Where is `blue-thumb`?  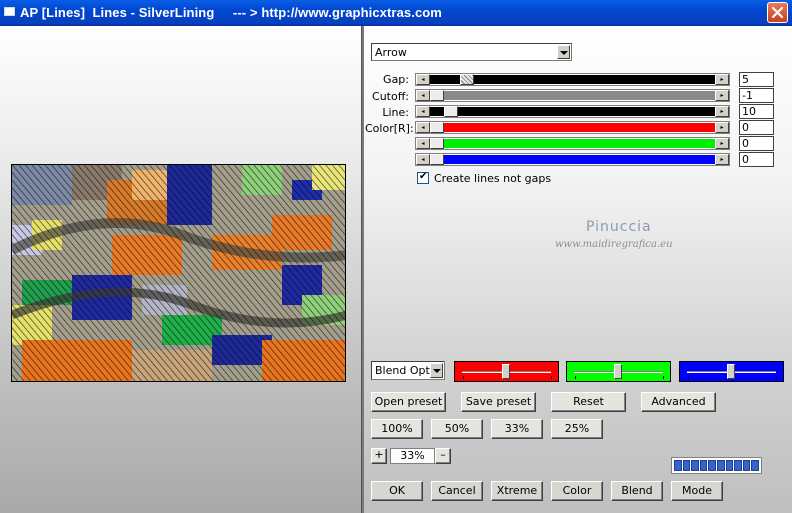 blue-thumb is located at coordinates (437, 159).